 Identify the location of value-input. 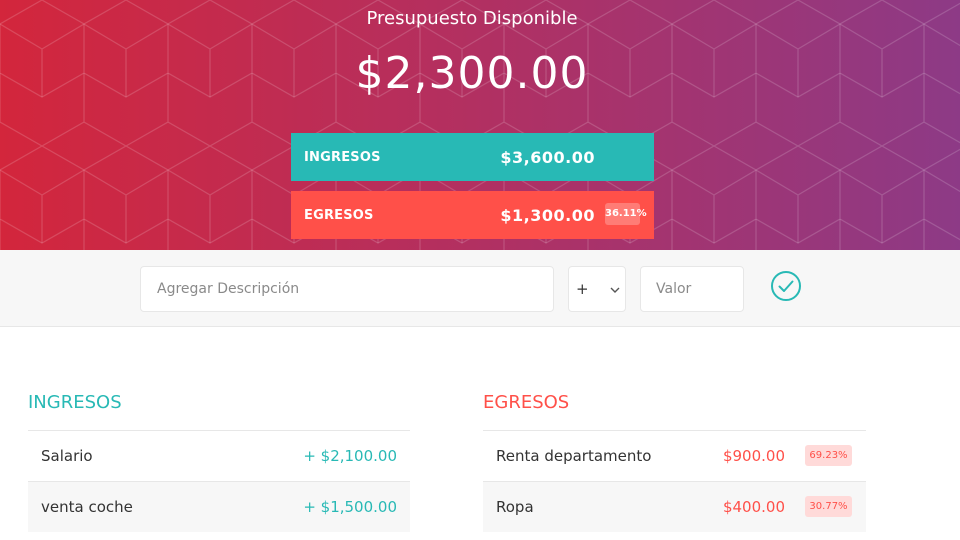
(692, 289).